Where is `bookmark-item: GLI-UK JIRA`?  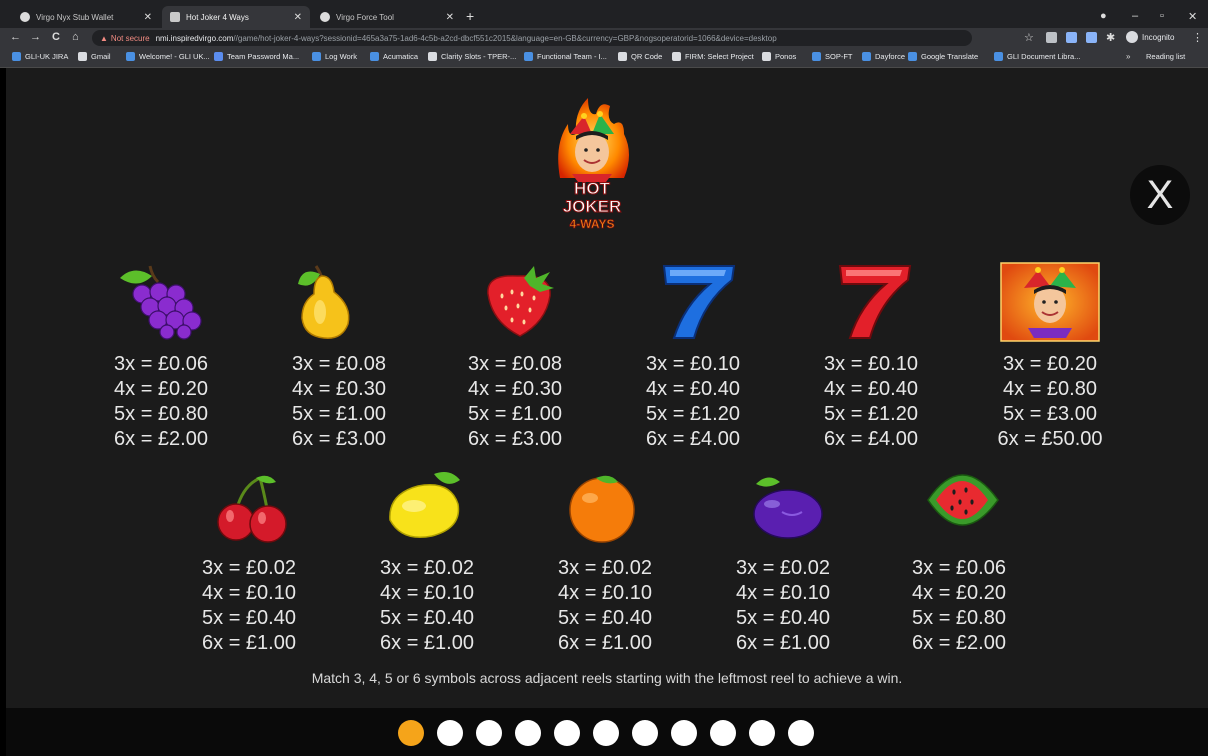 bookmark-item: GLI-UK JIRA is located at coordinates (40, 56).